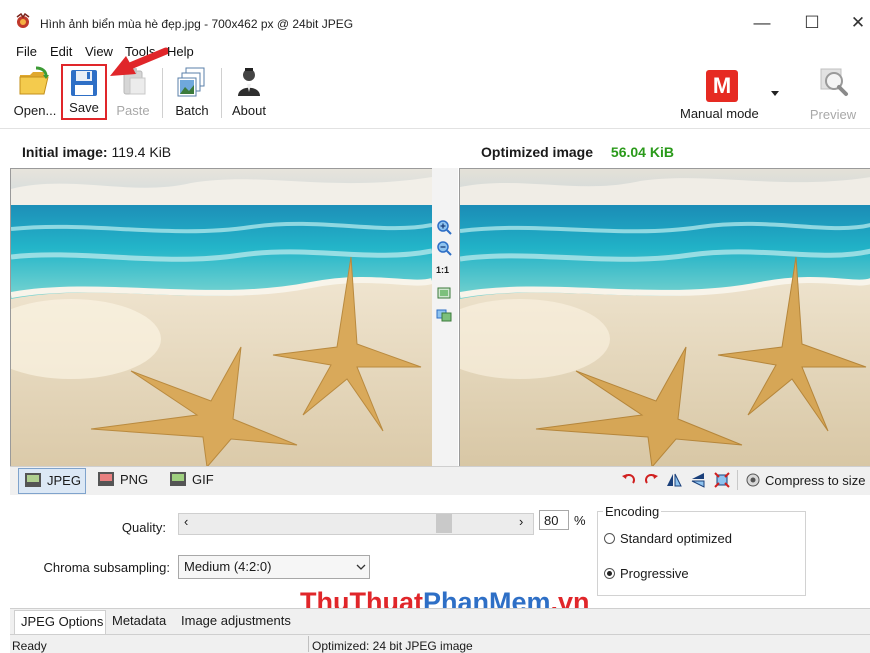 The image size is (870, 653). I want to click on mode-dropdown-icon, so click(775, 93).